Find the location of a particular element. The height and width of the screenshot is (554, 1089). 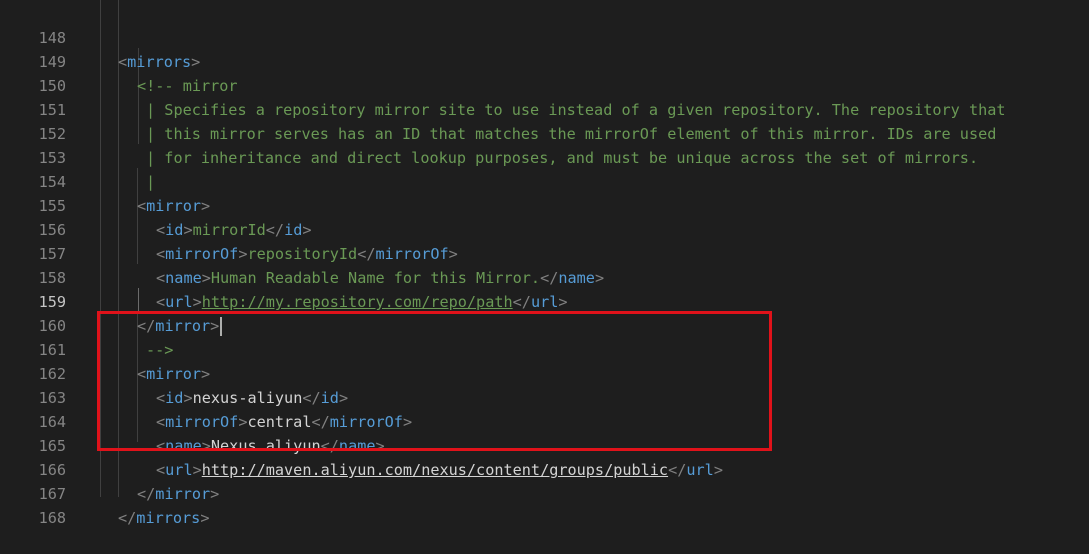

code-line: 163 <mirrorOf>central</mirrorOf> is located at coordinates (544, 396).